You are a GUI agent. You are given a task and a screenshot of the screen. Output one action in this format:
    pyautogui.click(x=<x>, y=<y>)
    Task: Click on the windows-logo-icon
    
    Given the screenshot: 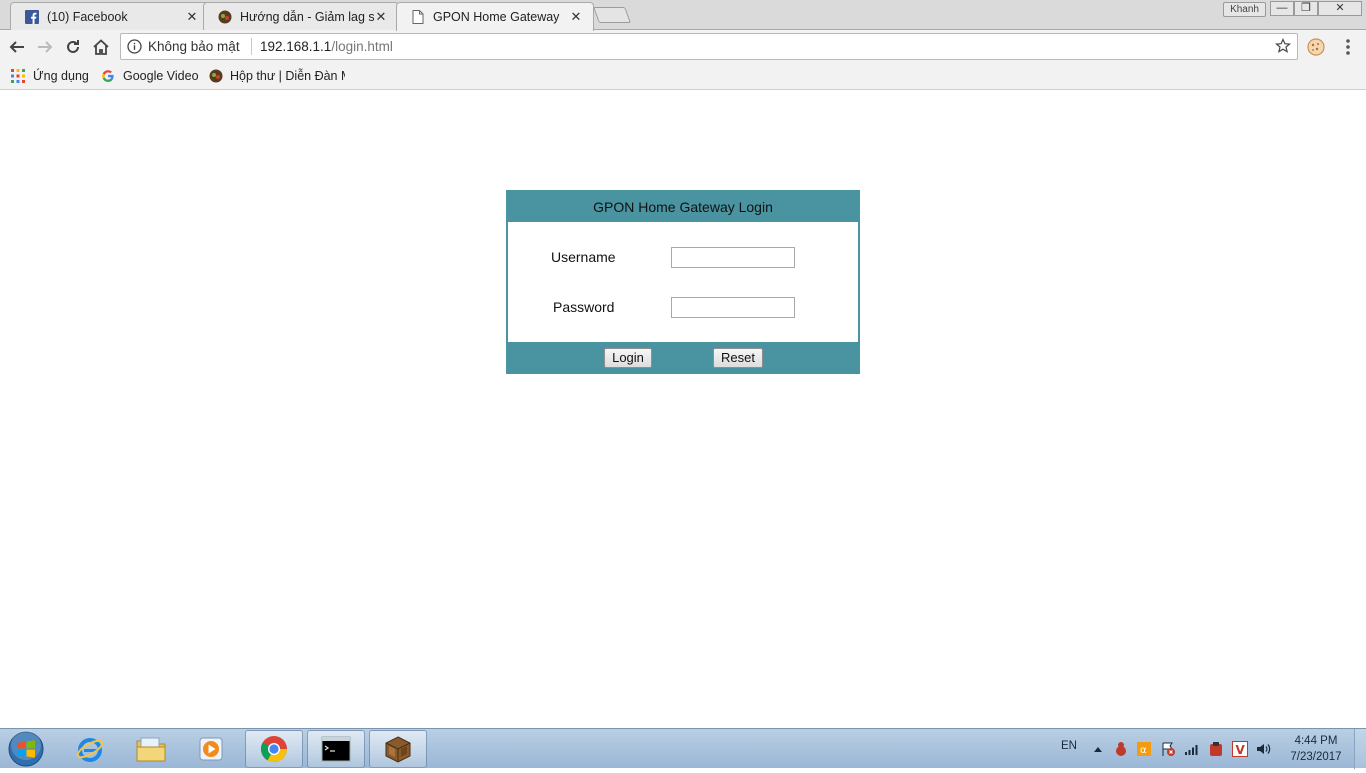 What is the action you would take?
    pyautogui.click(x=26, y=748)
    